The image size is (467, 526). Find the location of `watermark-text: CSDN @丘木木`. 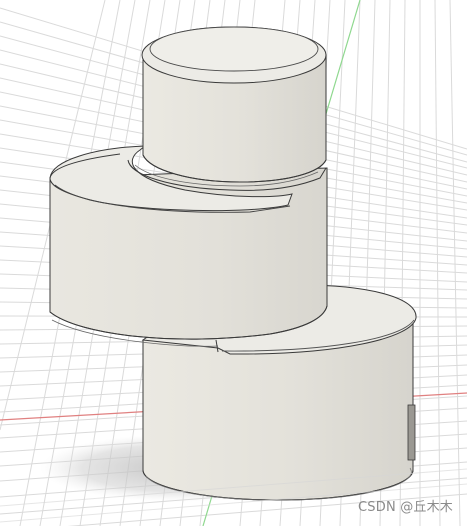

watermark-text: CSDN @丘木木 is located at coordinates (405, 507).